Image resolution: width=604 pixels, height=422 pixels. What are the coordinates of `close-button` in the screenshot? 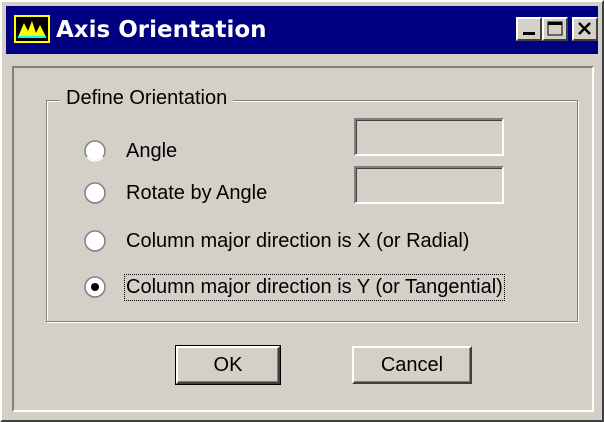 It's located at (585, 29).